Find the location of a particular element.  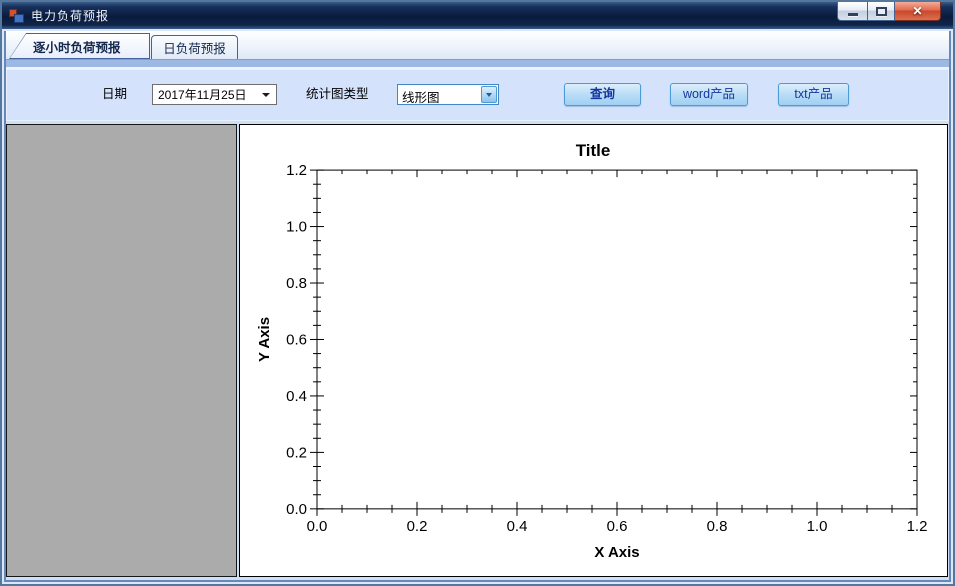

titlebar: 电力负荷预报 ✕ is located at coordinates (477, 15).